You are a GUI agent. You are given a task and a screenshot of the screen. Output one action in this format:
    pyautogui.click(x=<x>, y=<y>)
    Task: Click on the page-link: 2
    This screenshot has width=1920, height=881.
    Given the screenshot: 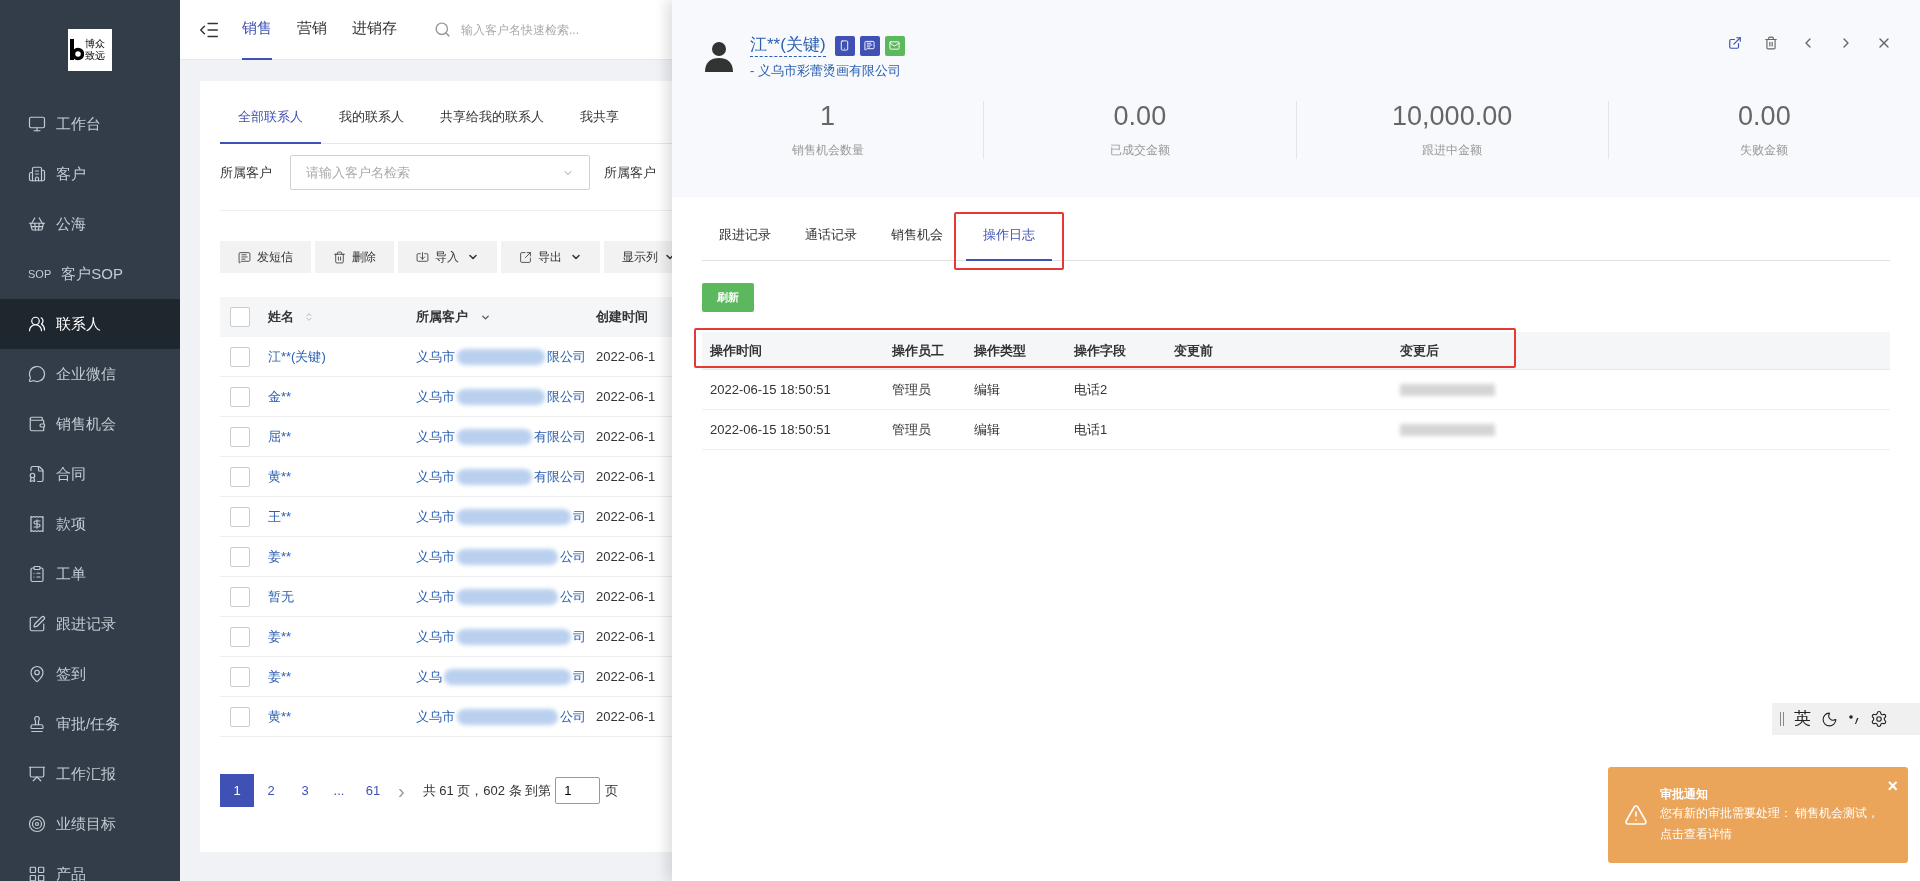 What is the action you would take?
    pyautogui.click(x=271, y=790)
    